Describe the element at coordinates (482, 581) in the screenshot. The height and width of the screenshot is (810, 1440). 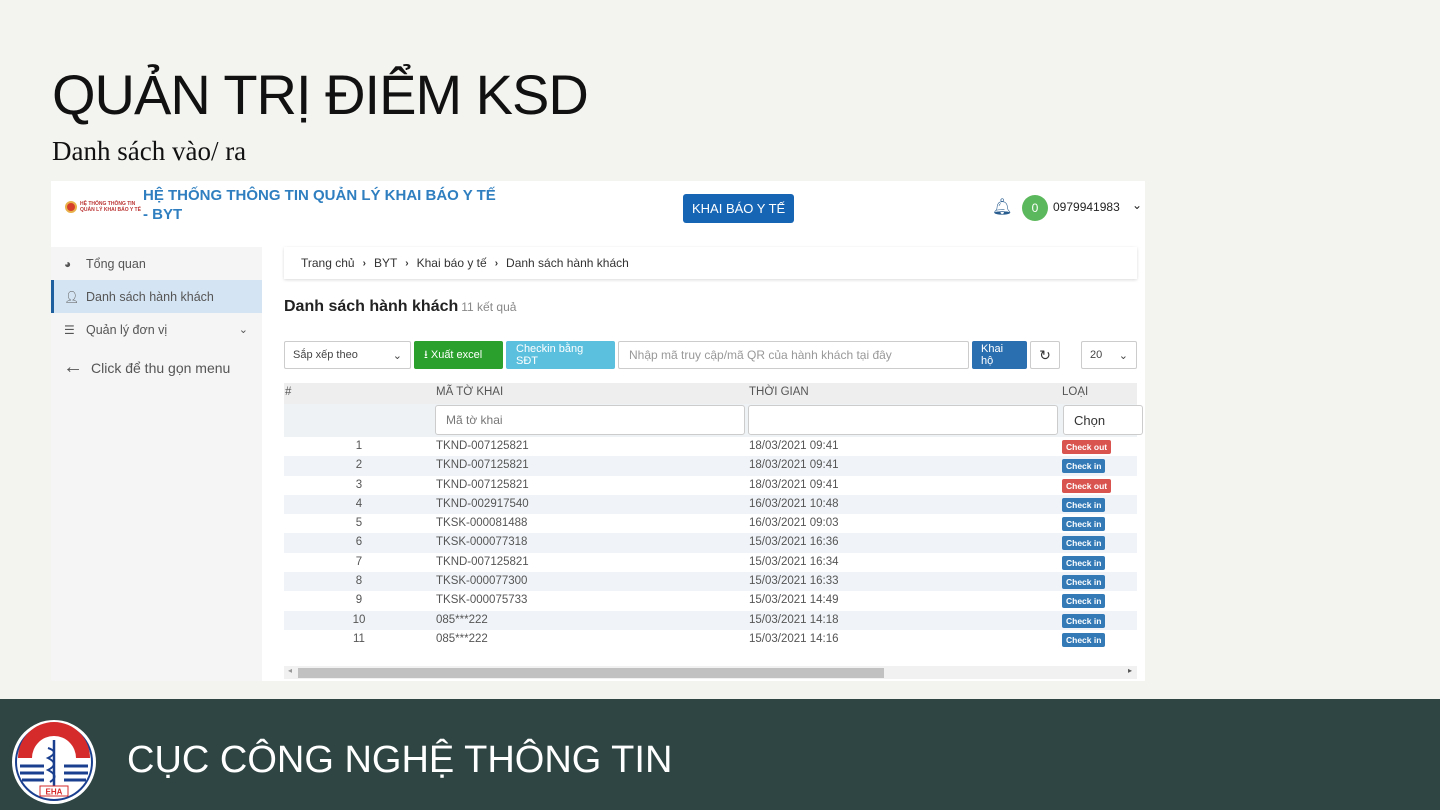
I see `row-code: TKSK-000077300` at that location.